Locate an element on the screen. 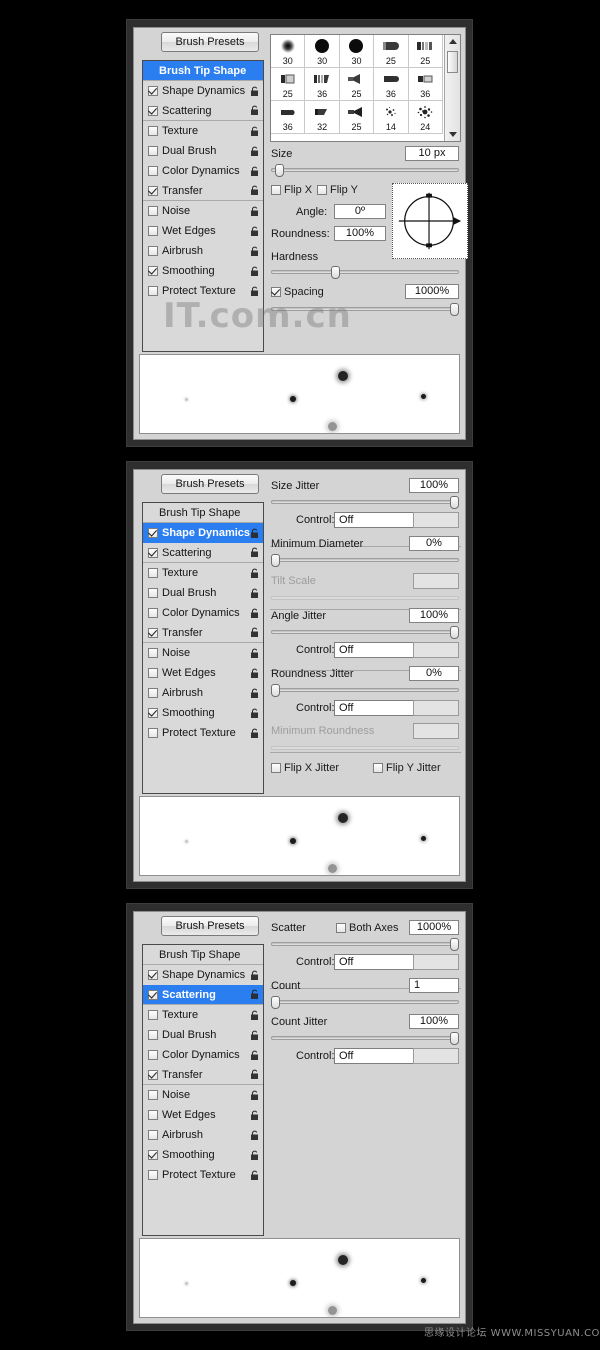 This screenshot has height=1350, width=600. checkbox-color-dynamics is located at coordinates (153, 171).